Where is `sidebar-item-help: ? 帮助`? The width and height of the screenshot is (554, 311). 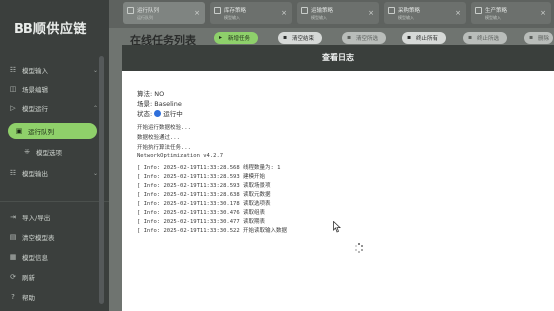
sidebar-item-help: ? 帮助 is located at coordinates (53, 297).